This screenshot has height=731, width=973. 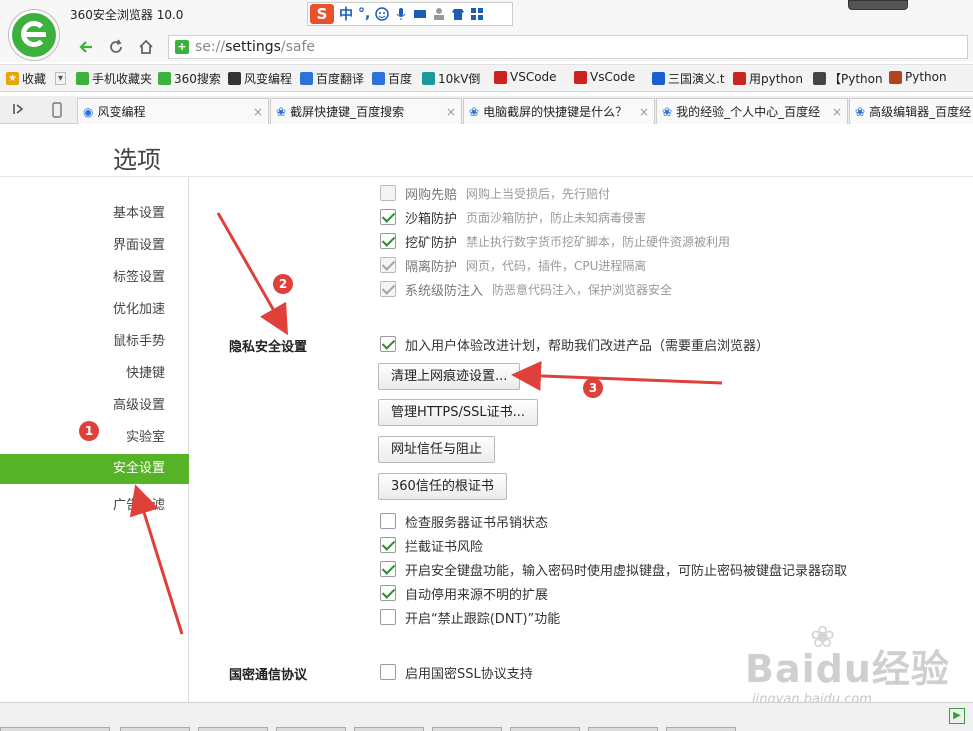 What do you see at coordinates (437, 449) in the screenshot?
I see `url-trust-block-button: 网址信任与阻止` at bounding box center [437, 449].